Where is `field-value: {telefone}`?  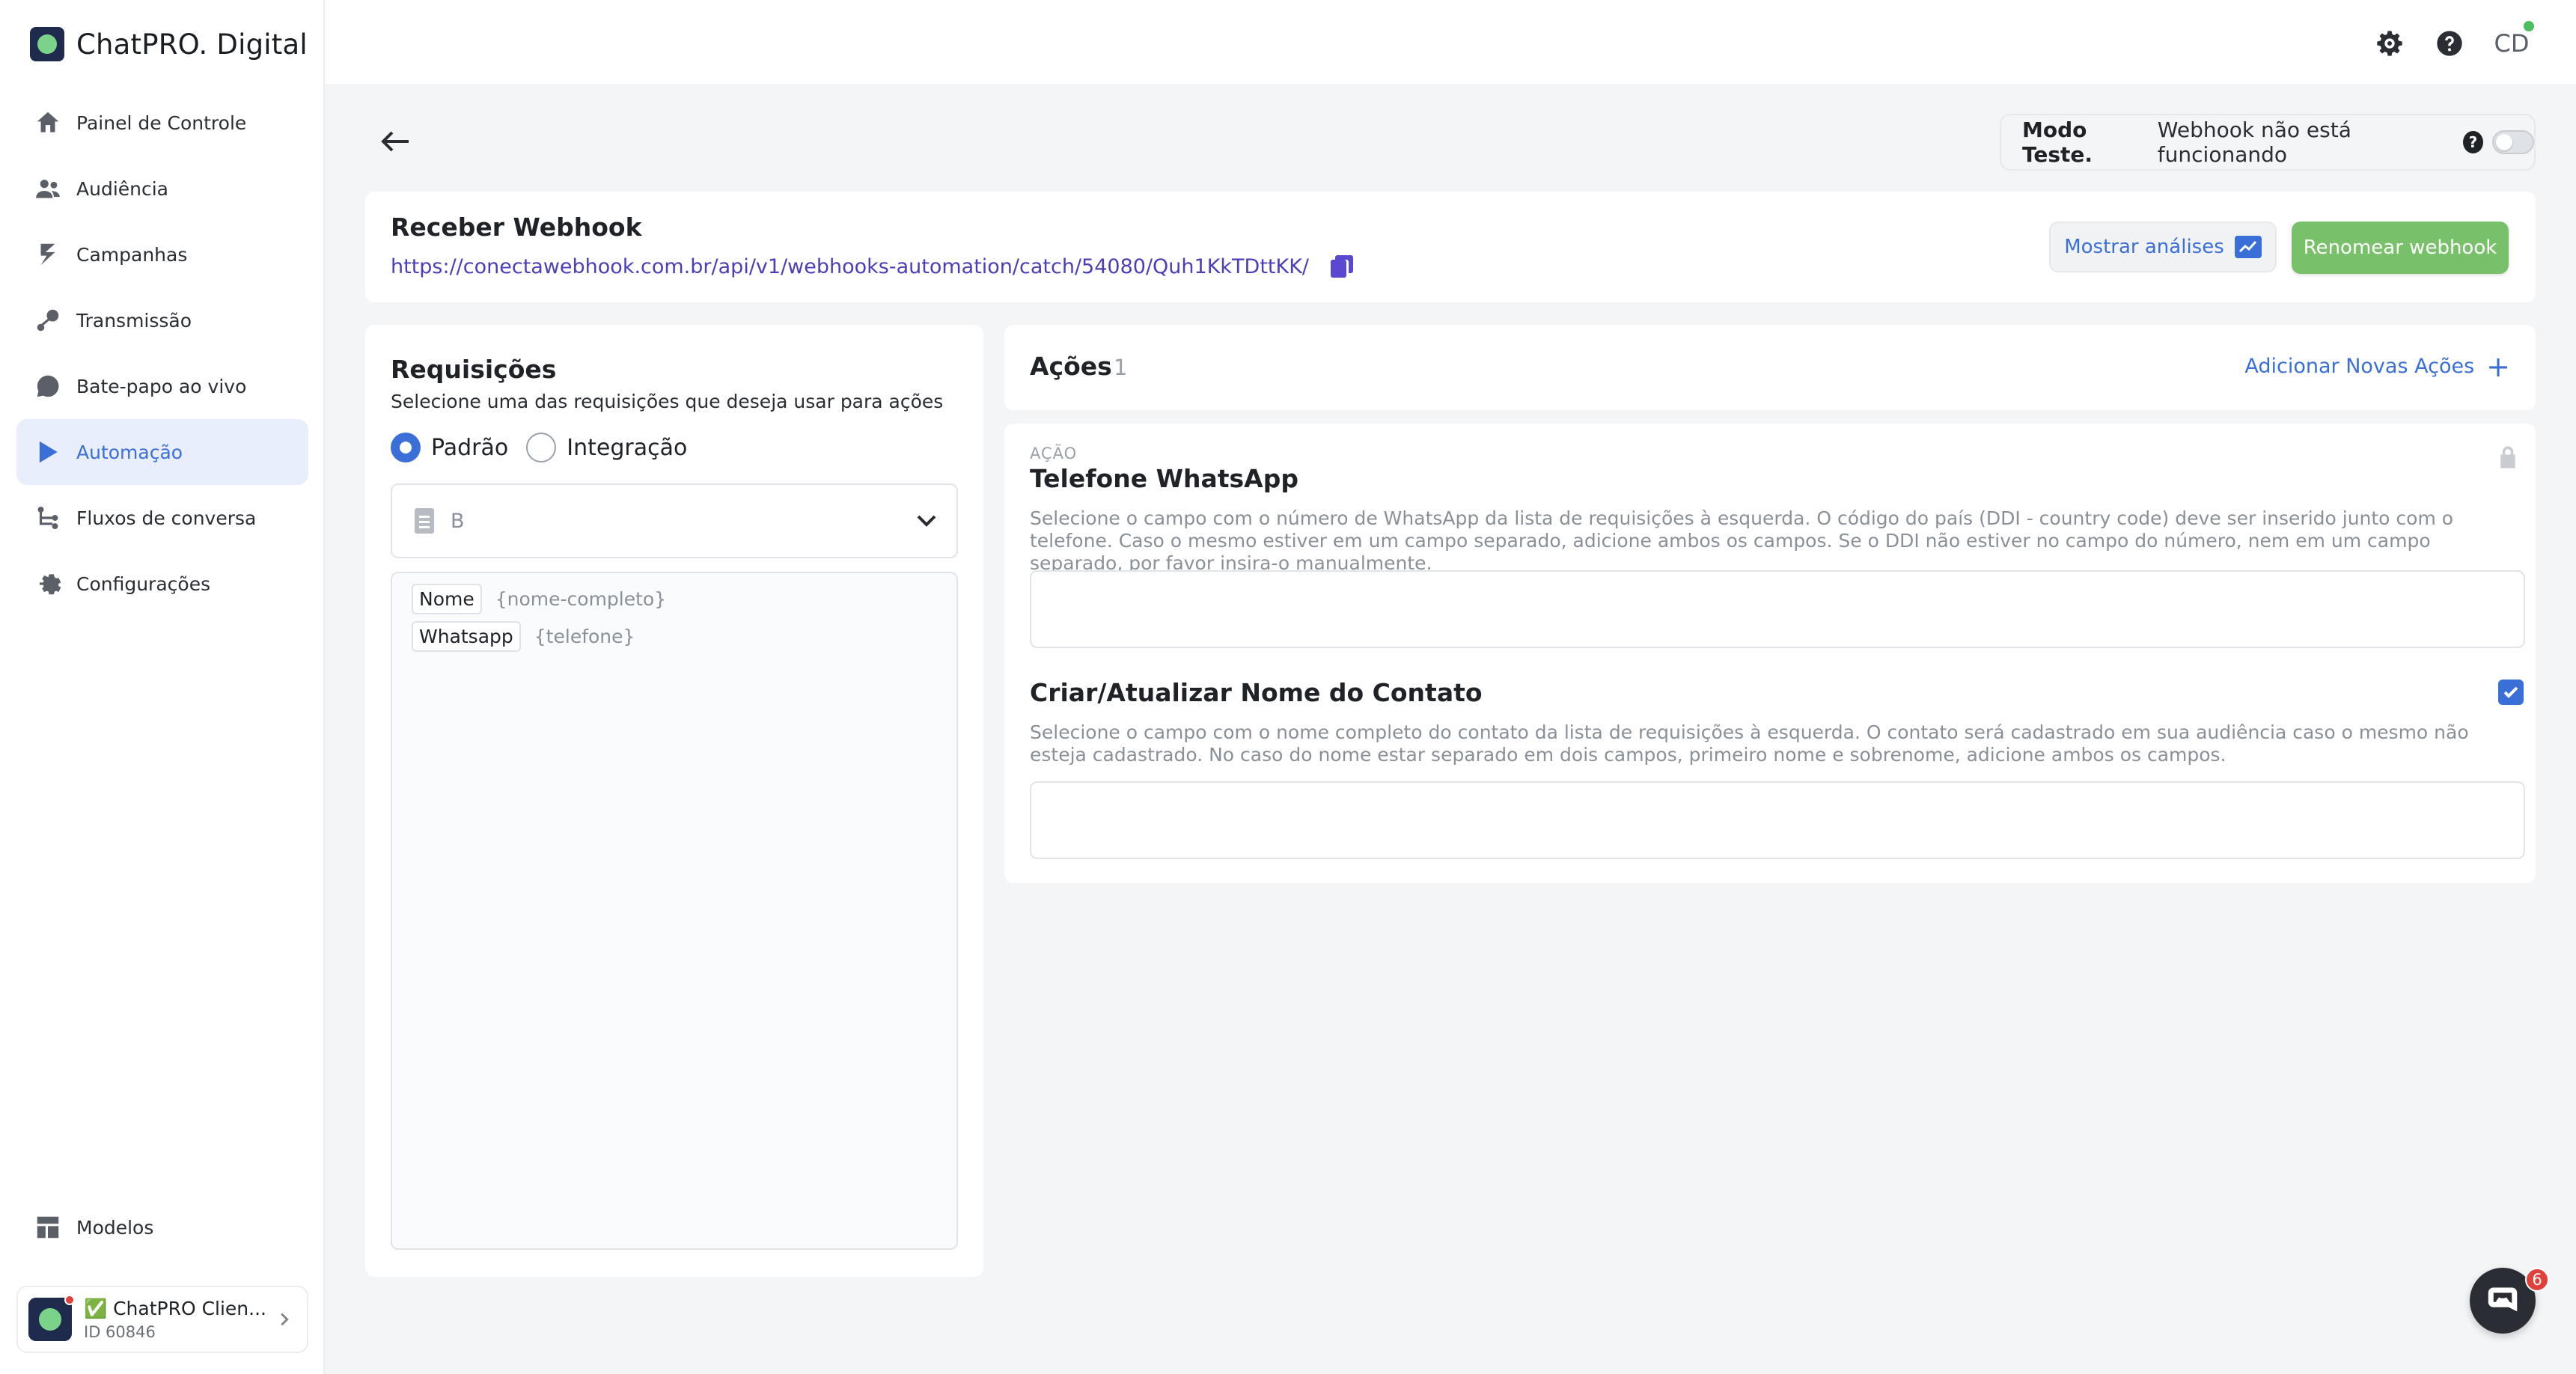
field-value: {telefone} is located at coordinates (584, 636).